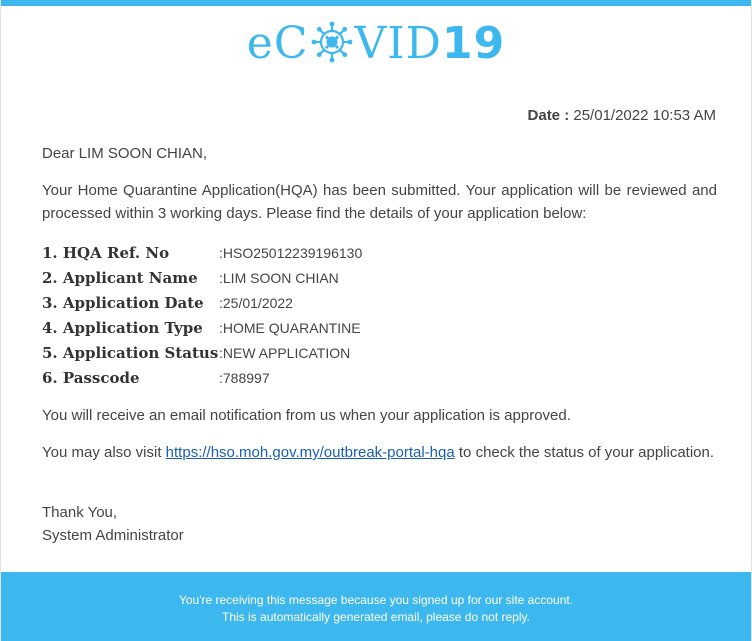 This screenshot has width=752, height=641. Describe the element at coordinates (286, 352) in the screenshot. I see `application-status: NEW APPLICATION` at that location.